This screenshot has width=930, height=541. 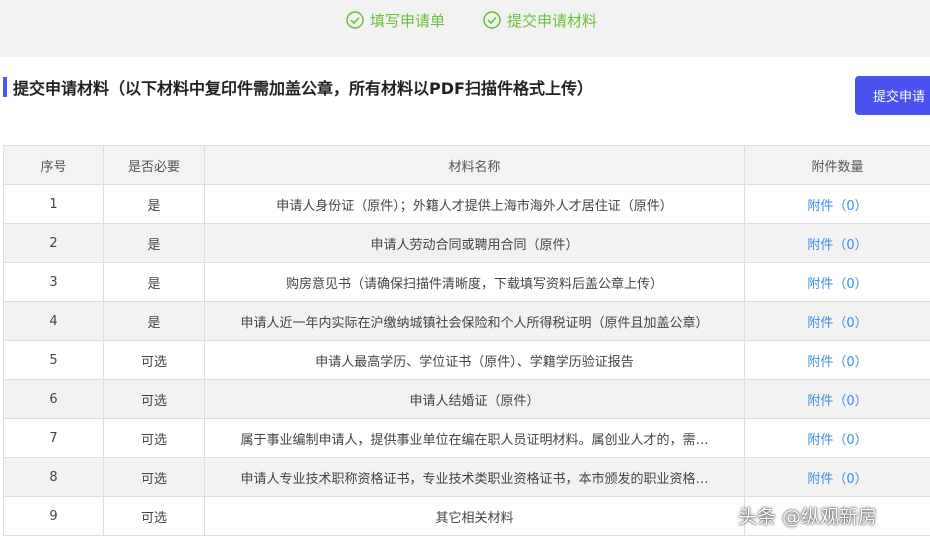 What do you see at coordinates (837, 165) in the screenshot?
I see `column-header-attachment-count: 附件数量` at bounding box center [837, 165].